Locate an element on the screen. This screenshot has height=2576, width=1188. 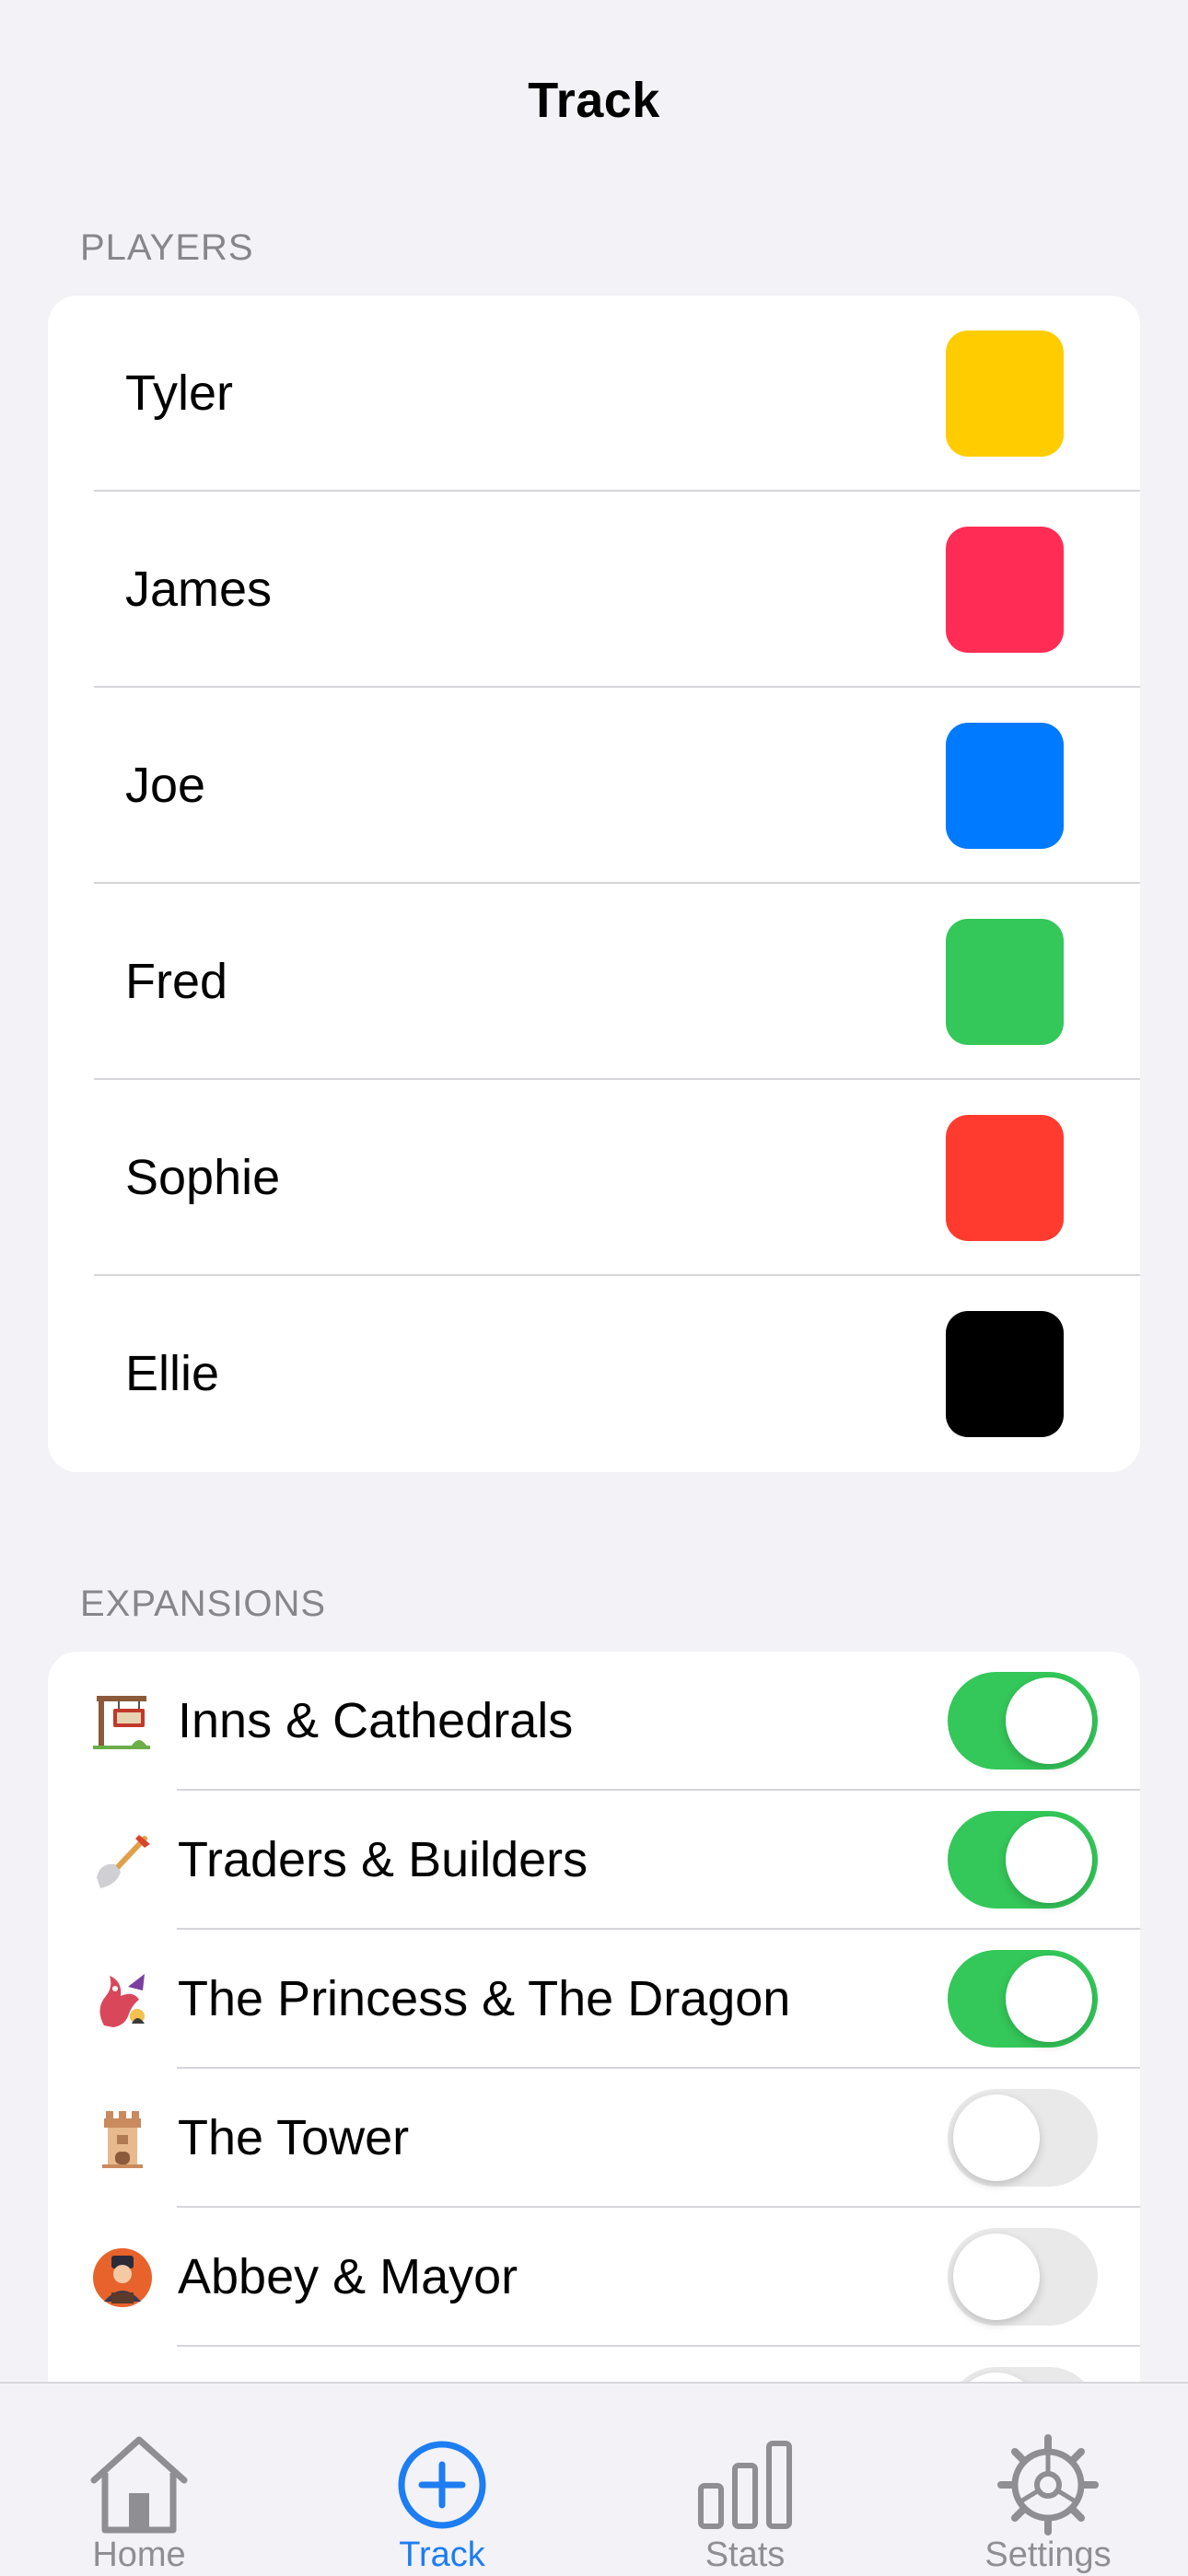
expansion-row: Traders & Builders is located at coordinates (594, 1860).